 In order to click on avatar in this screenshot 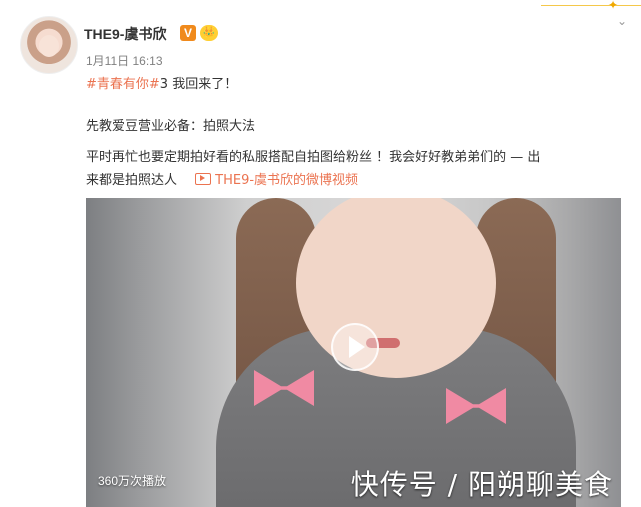, I will do `click(49, 45)`.